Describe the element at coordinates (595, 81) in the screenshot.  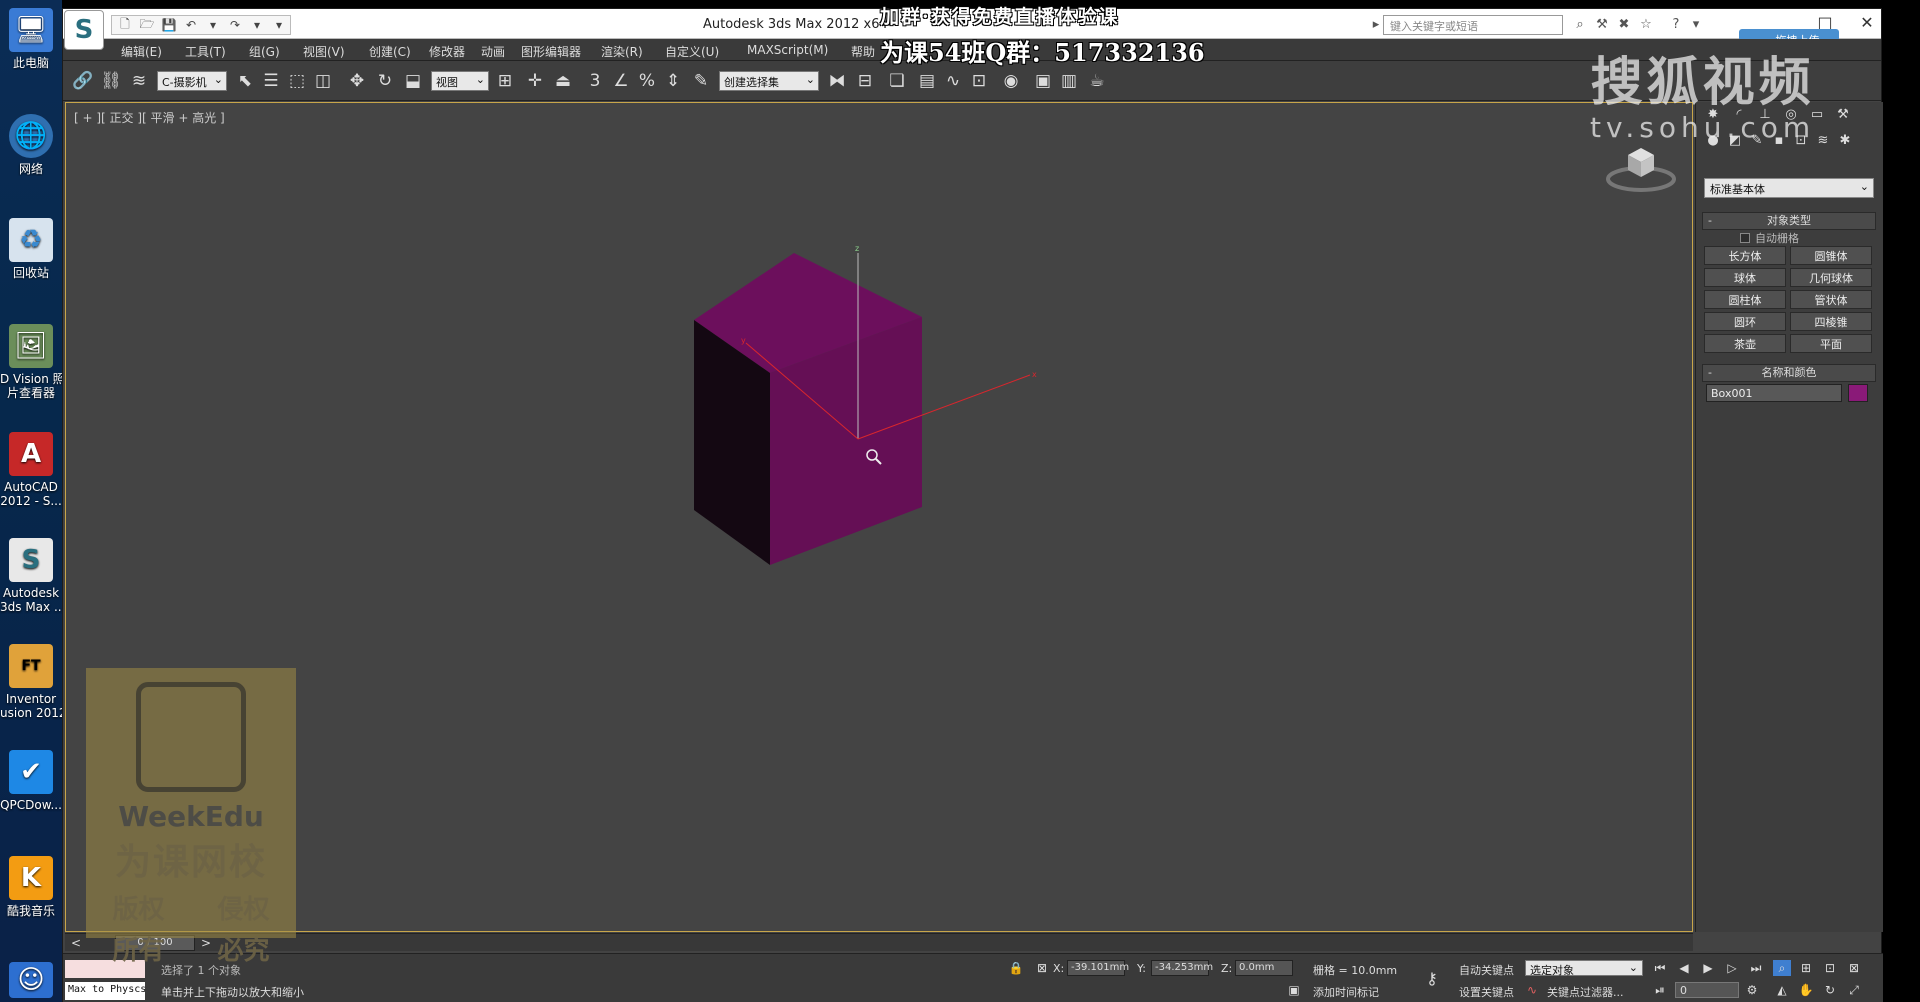
I see `snaps-toggle-icon: 3` at that location.